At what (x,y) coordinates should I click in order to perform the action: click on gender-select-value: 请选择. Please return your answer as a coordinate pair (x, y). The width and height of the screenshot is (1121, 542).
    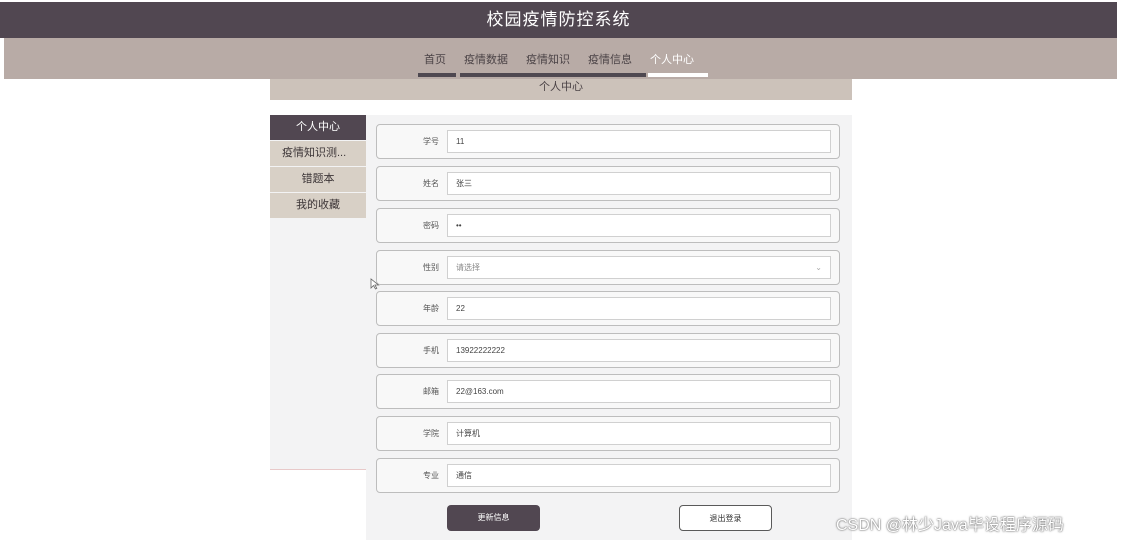
    Looking at the image, I should click on (468, 267).